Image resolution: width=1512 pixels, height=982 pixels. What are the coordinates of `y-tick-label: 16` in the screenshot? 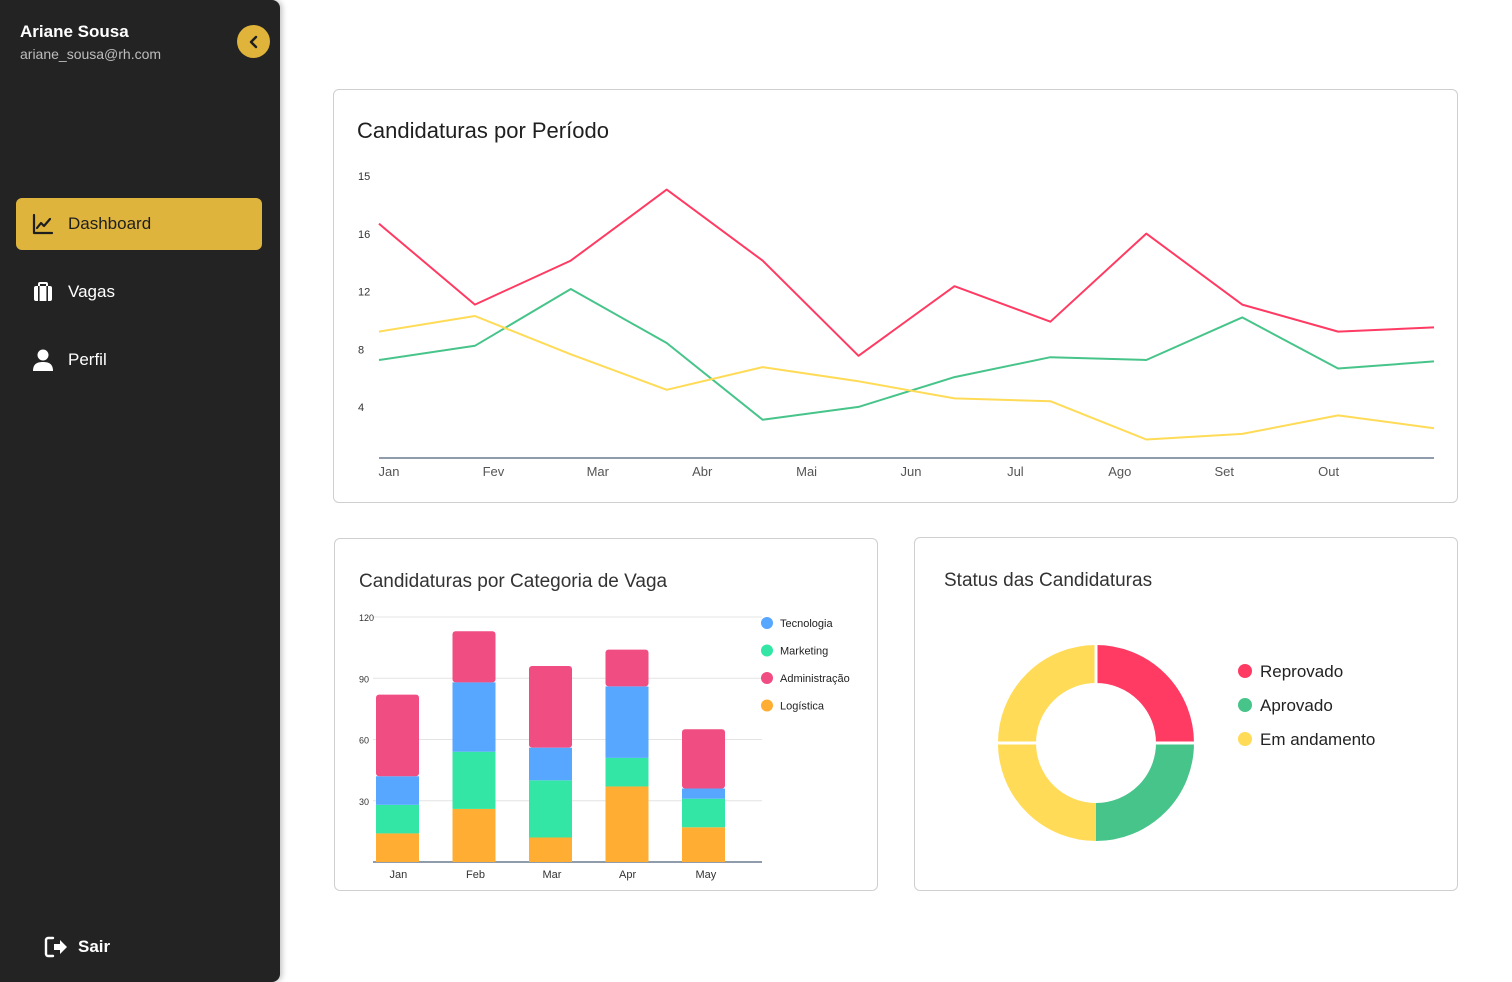 It's located at (364, 235).